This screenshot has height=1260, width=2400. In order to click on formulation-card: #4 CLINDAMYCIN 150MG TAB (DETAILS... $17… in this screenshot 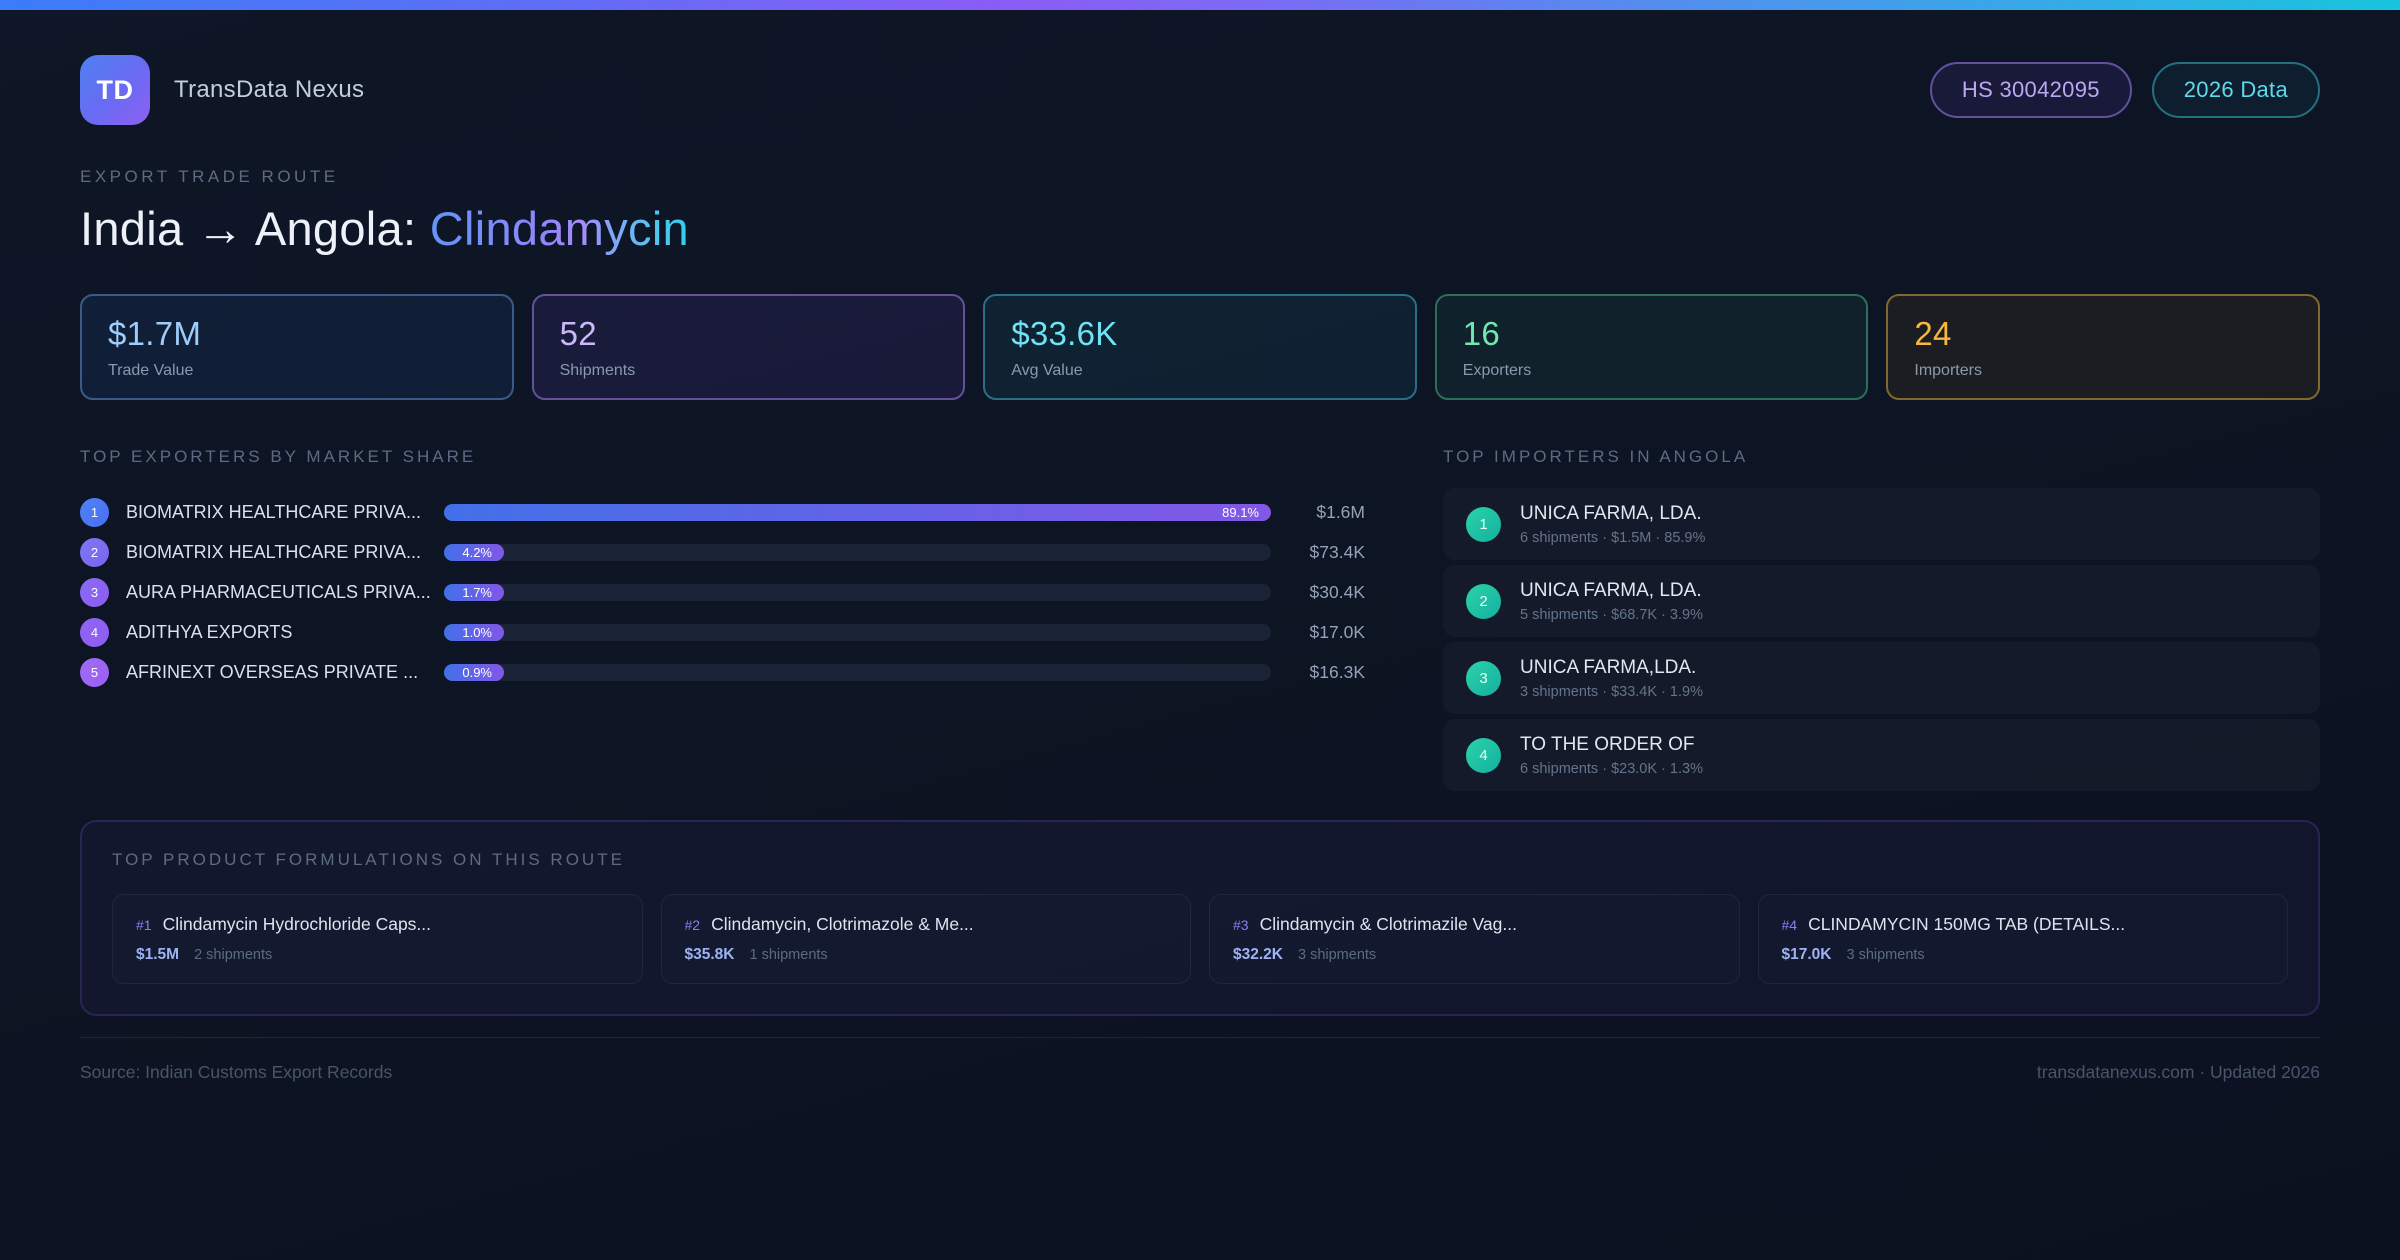, I will do `click(2022, 939)`.